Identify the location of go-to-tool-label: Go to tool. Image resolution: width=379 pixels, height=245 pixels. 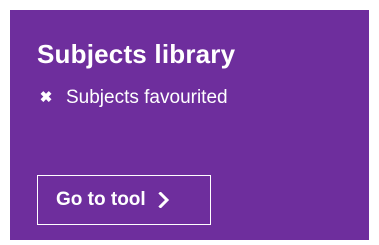
(101, 199).